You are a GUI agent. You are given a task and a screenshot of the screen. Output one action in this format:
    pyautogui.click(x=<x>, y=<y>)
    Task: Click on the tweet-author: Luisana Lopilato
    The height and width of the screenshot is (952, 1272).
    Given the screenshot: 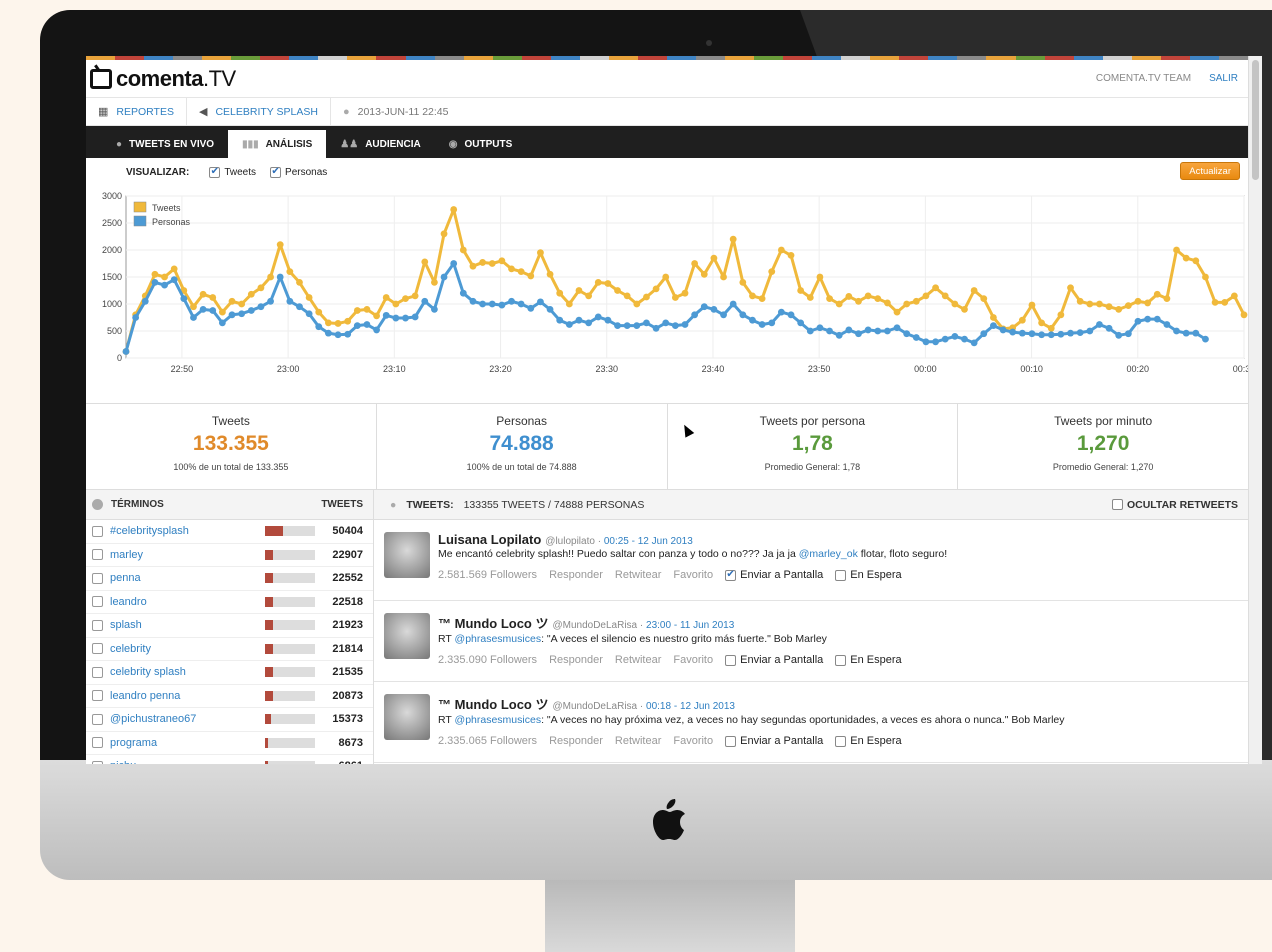 What is the action you would take?
    pyautogui.click(x=489, y=539)
    